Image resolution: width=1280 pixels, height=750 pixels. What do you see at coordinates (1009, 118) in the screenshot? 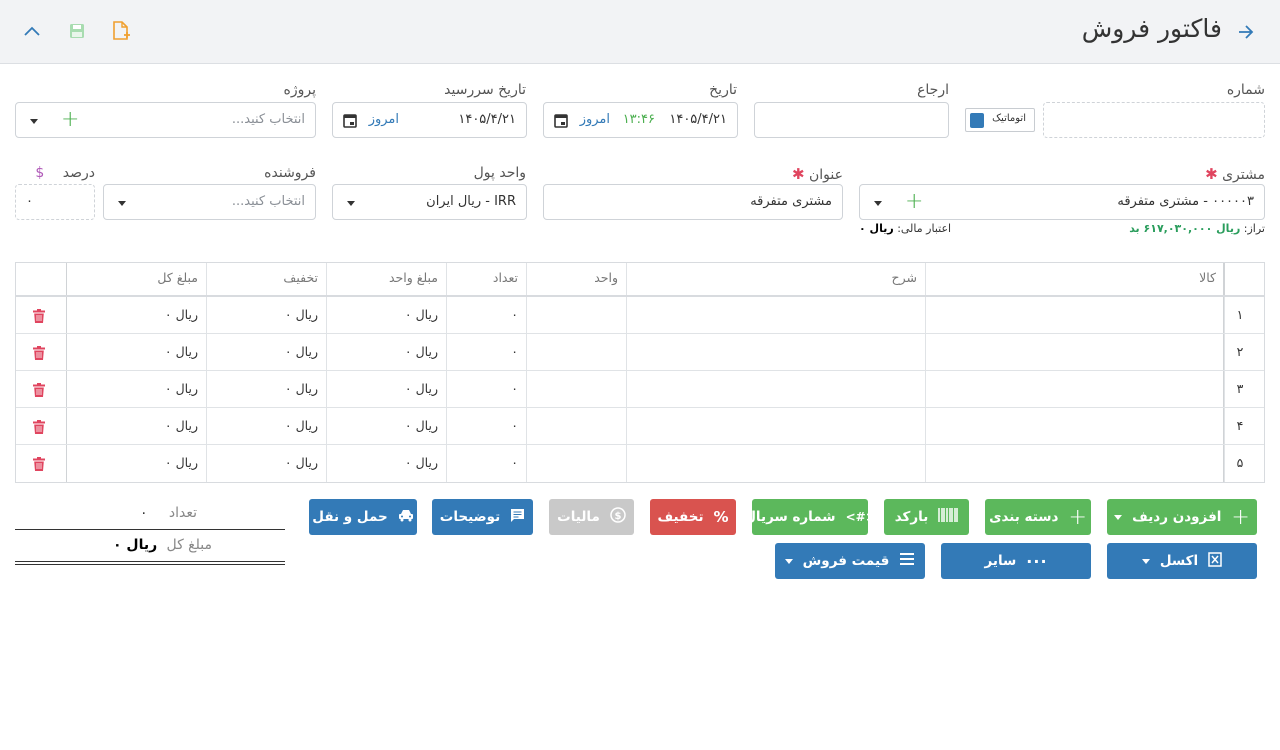
I see `auto-label: اتوماتیک` at bounding box center [1009, 118].